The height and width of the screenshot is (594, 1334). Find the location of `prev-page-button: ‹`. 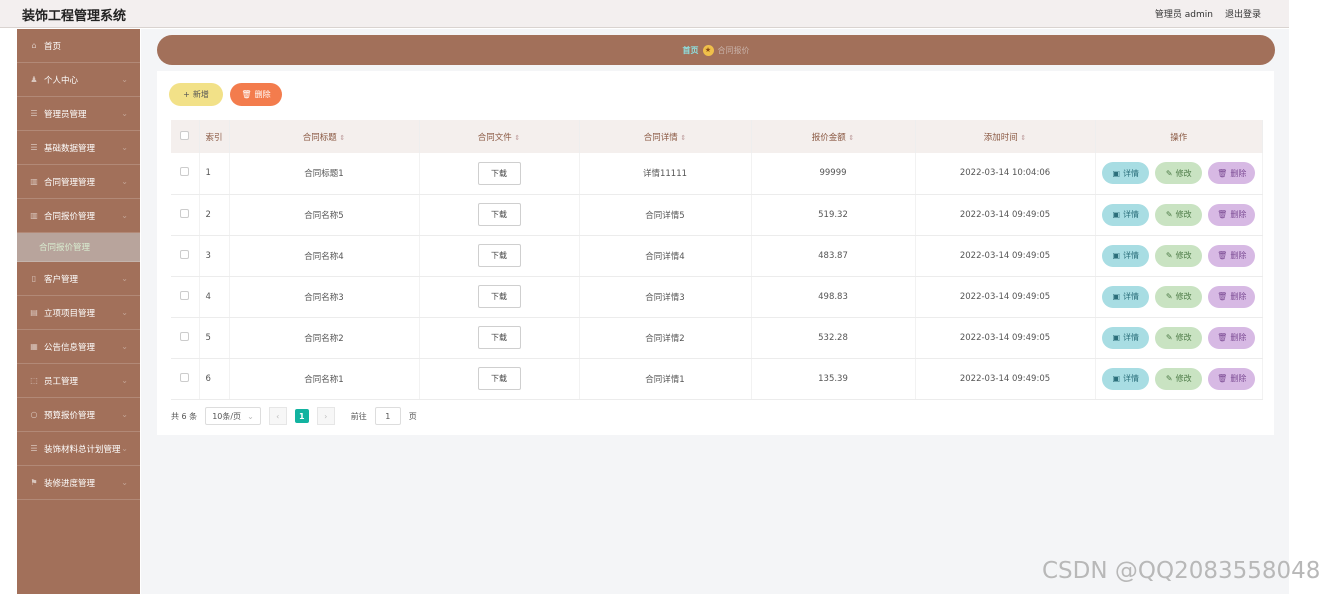

prev-page-button: ‹ is located at coordinates (277, 416).